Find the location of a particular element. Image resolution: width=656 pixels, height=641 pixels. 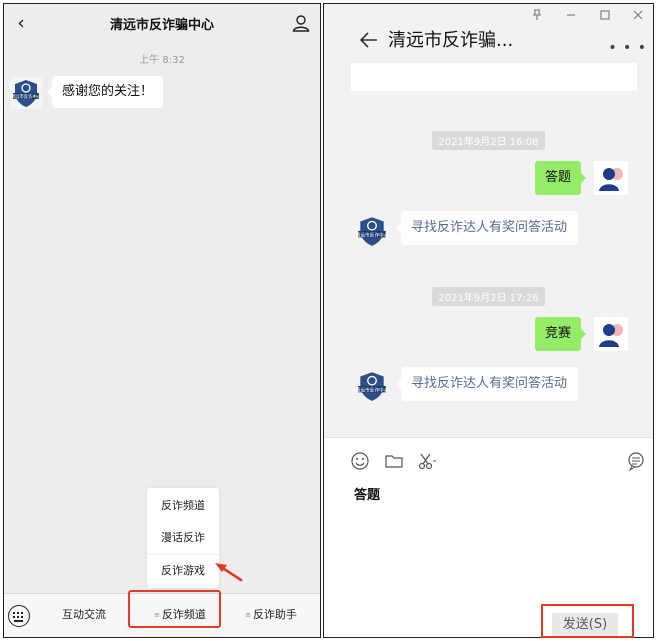

timestamp-label: 2021年9月2日 17:26 is located at coordinates (488, 296).